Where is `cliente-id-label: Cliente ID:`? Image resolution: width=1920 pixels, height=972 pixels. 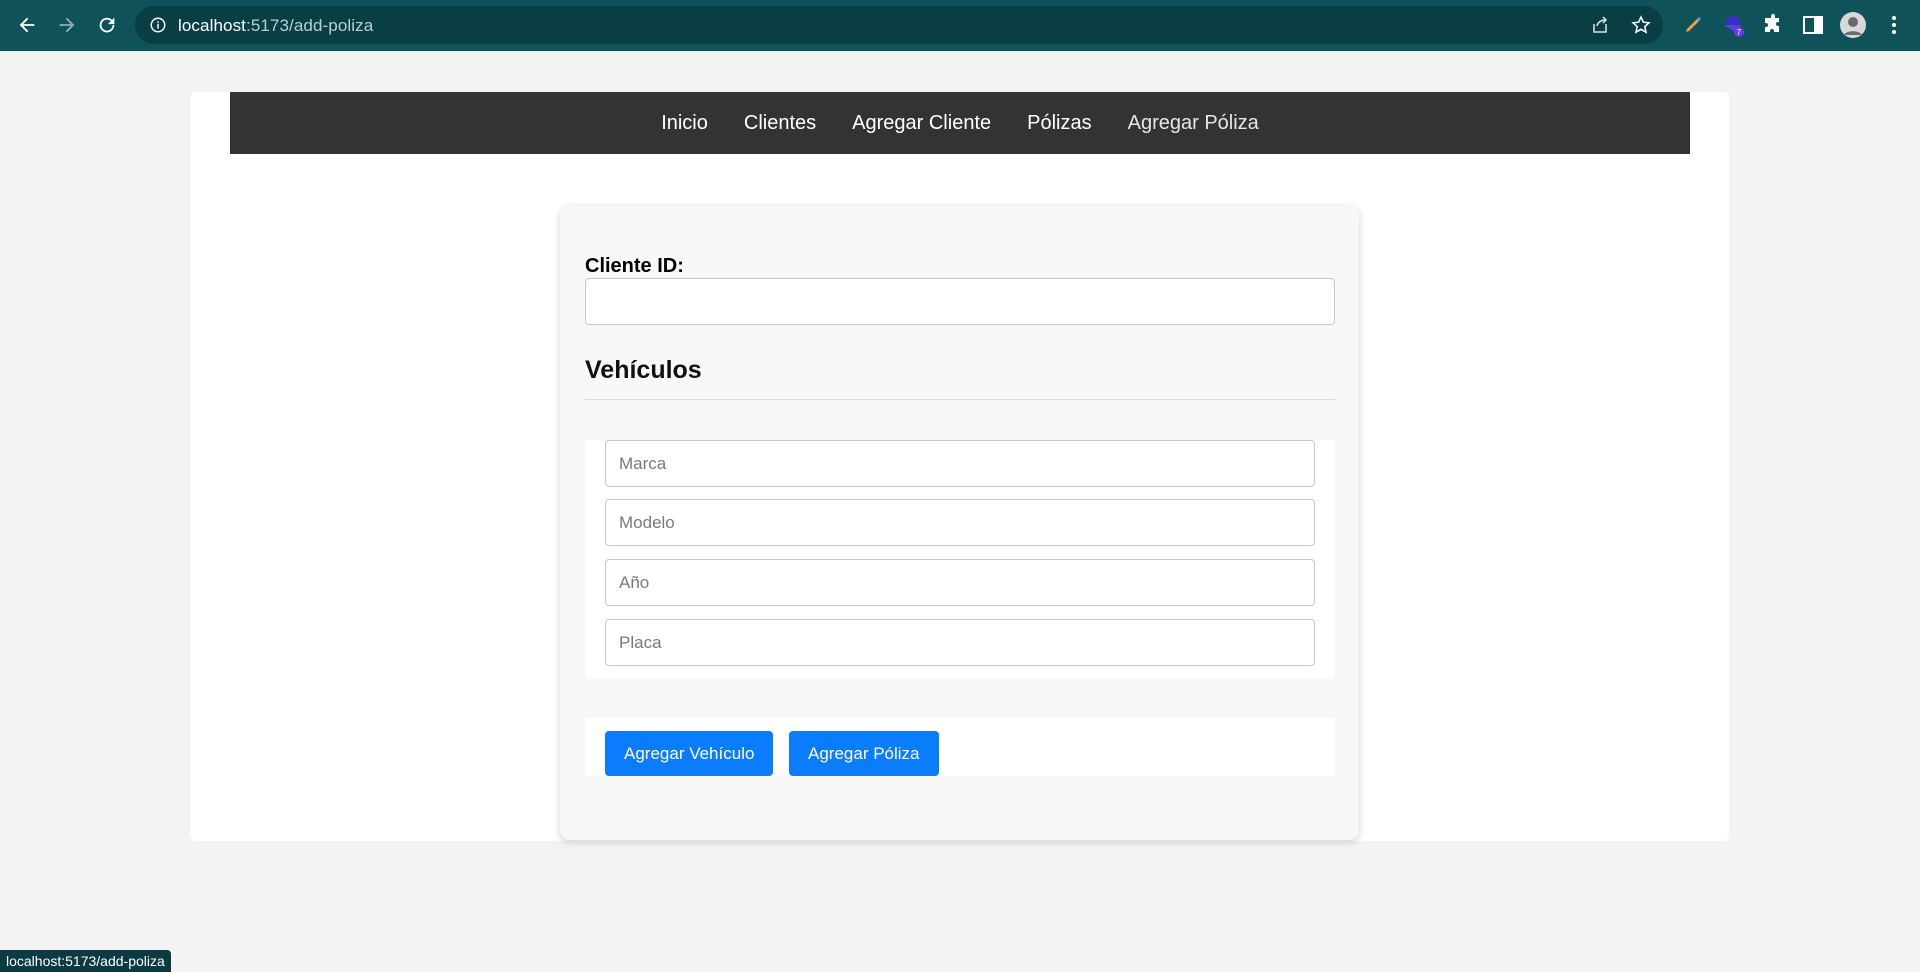
cliente-id-label: Cliente ID: is located at coordinates (634, 266).